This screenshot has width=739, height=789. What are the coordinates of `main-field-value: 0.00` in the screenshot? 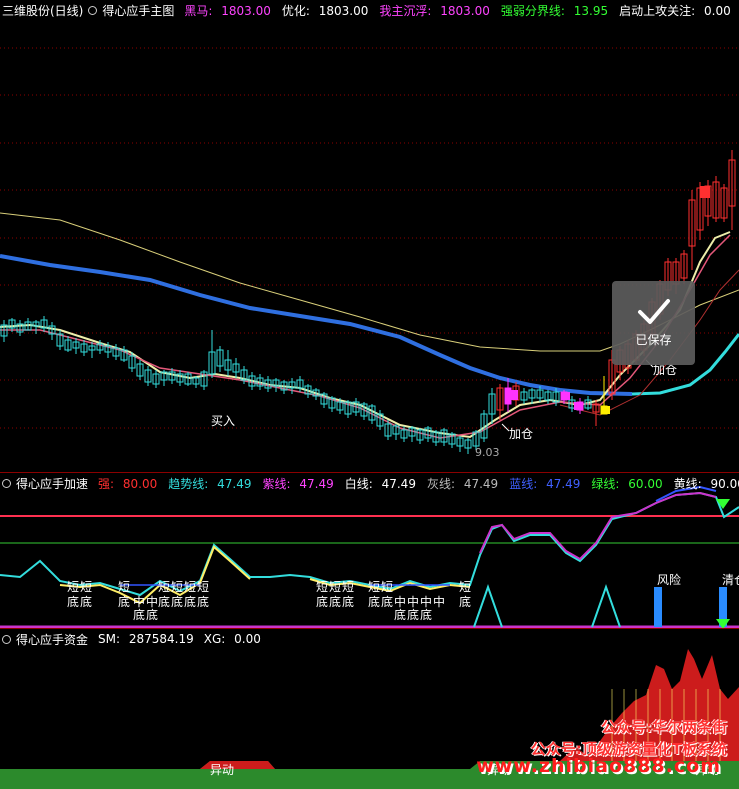 It's located at (717, 10).